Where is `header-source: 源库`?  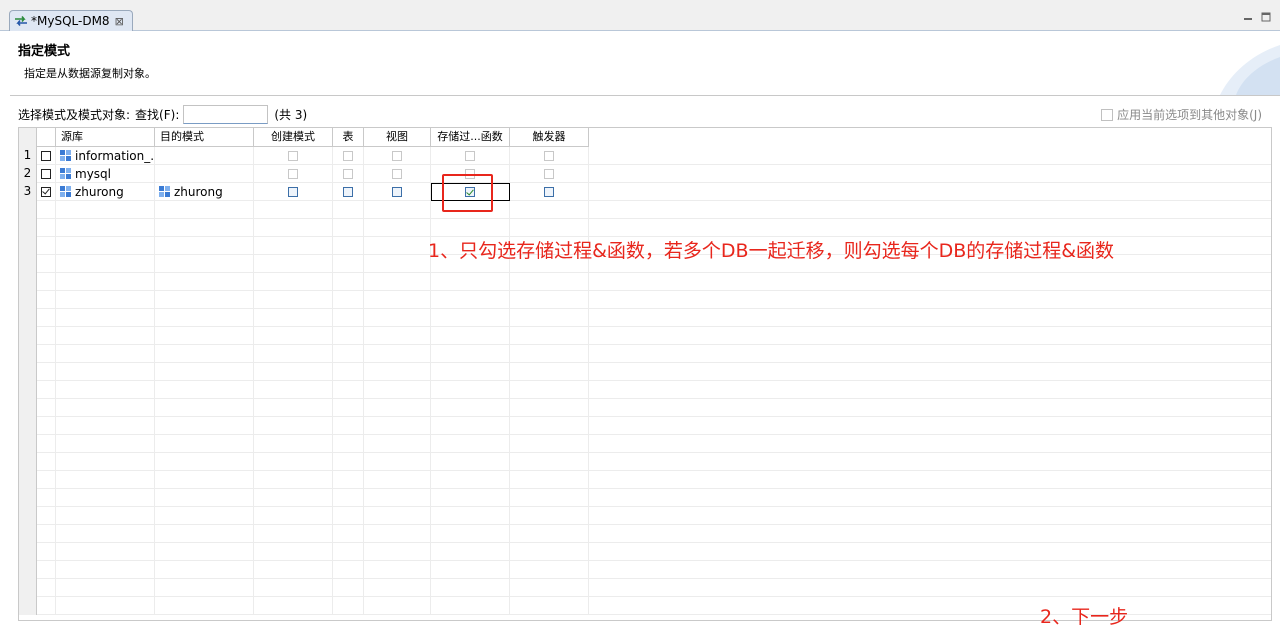 header-source: 源库 is located at coordinates (105, 137).